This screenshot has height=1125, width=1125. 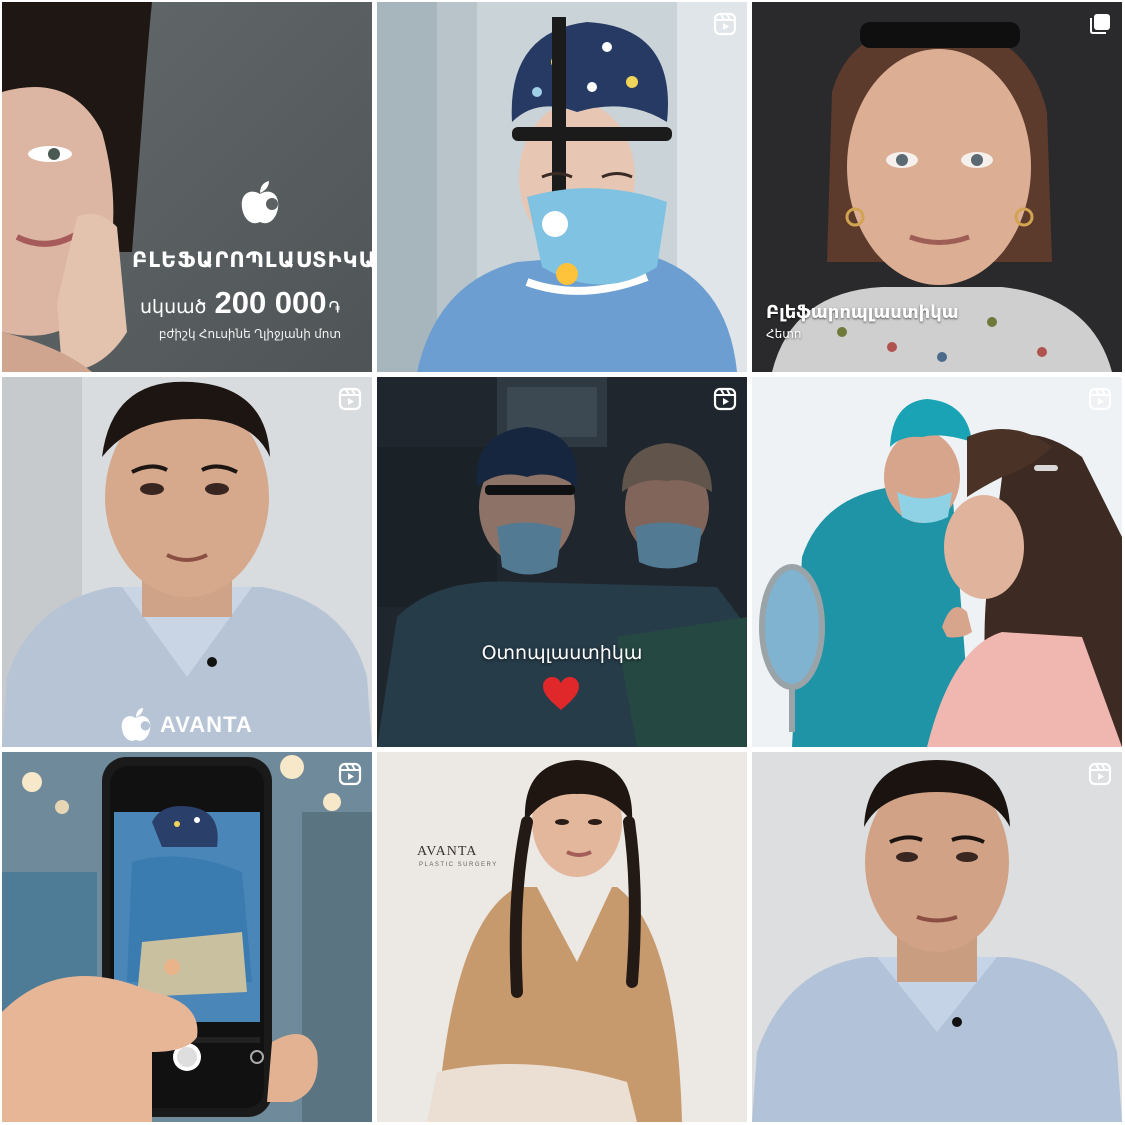 I want to click on brand-wordmark: AVANTA, so click(x=447, y=851).